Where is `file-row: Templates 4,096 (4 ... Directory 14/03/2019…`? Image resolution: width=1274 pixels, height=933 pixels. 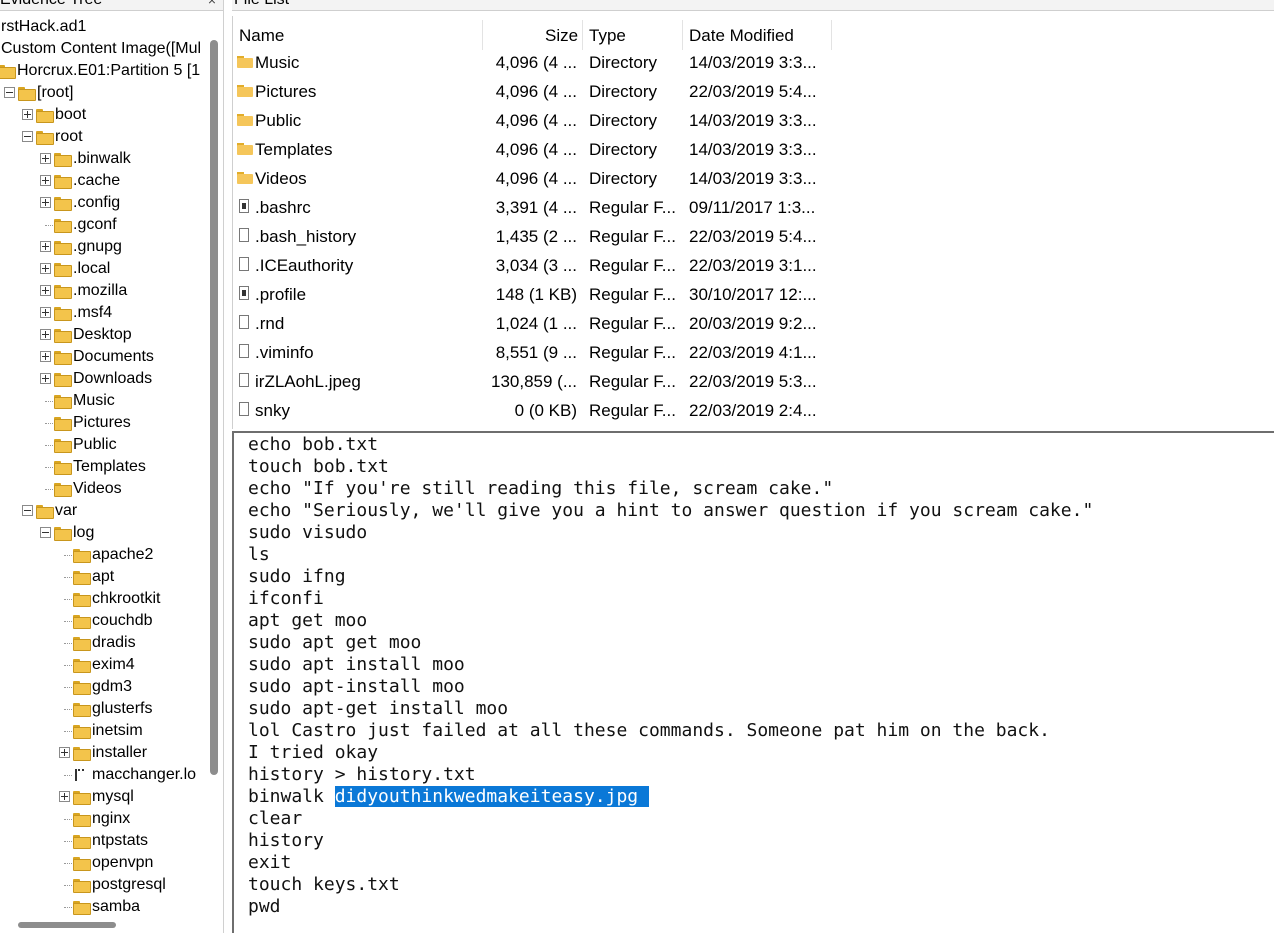
file-row: Templates 4,096 (4 ... Directory 14/03/2019… is located at coordinates (533, 149).